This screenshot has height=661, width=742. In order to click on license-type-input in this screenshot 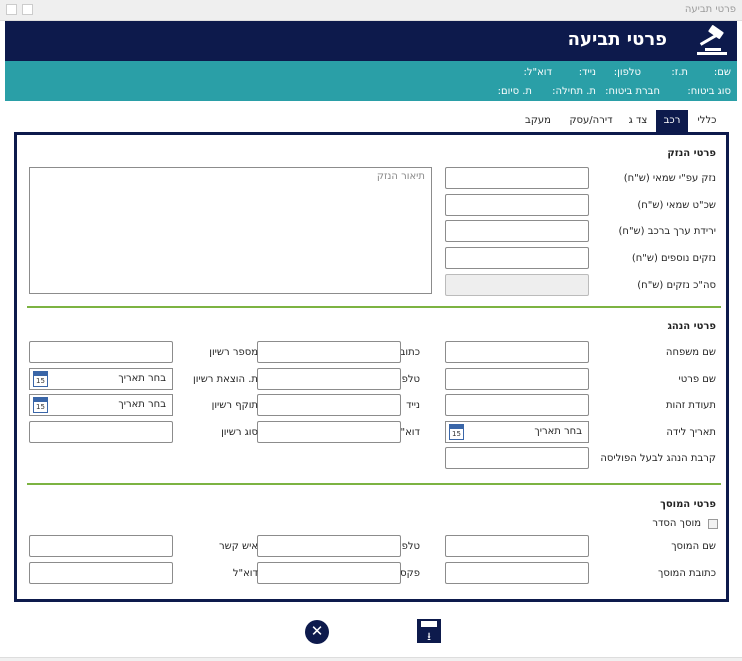, I will do `click(101, 432)`.